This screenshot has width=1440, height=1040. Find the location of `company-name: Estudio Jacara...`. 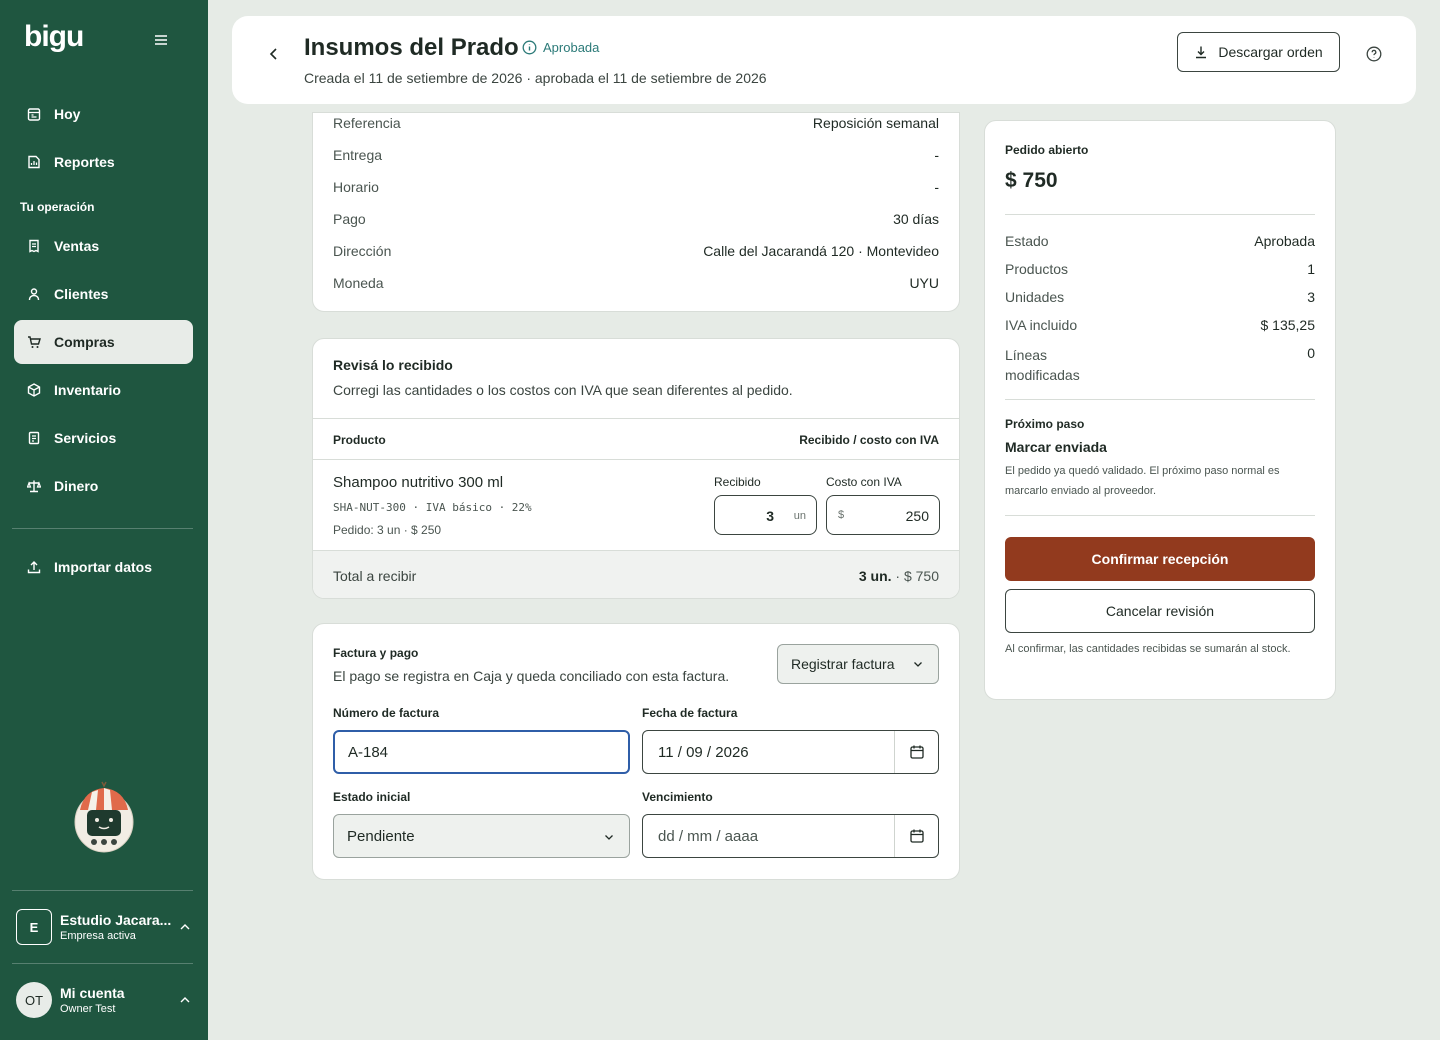

company-name: Estudio Jacara... is located at coordinates (116, 920).